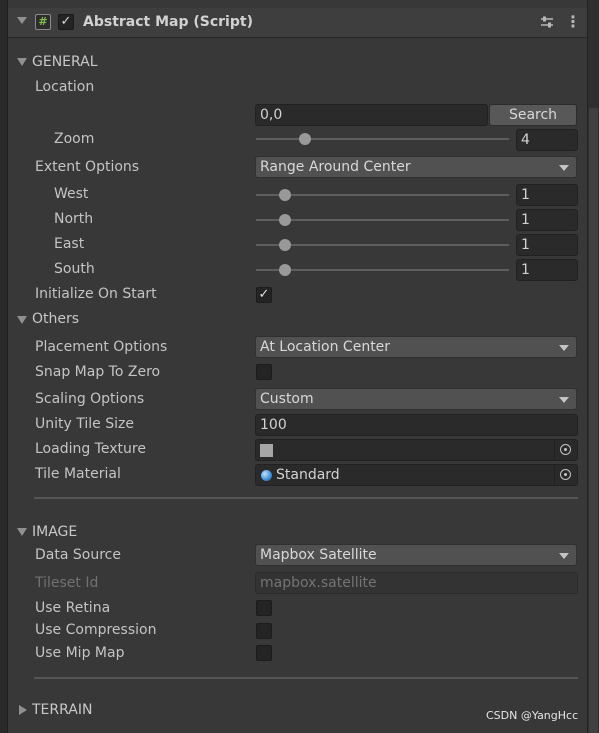  I want to click on initialize-on-start-checkbox: ✓, so click(264, 295).